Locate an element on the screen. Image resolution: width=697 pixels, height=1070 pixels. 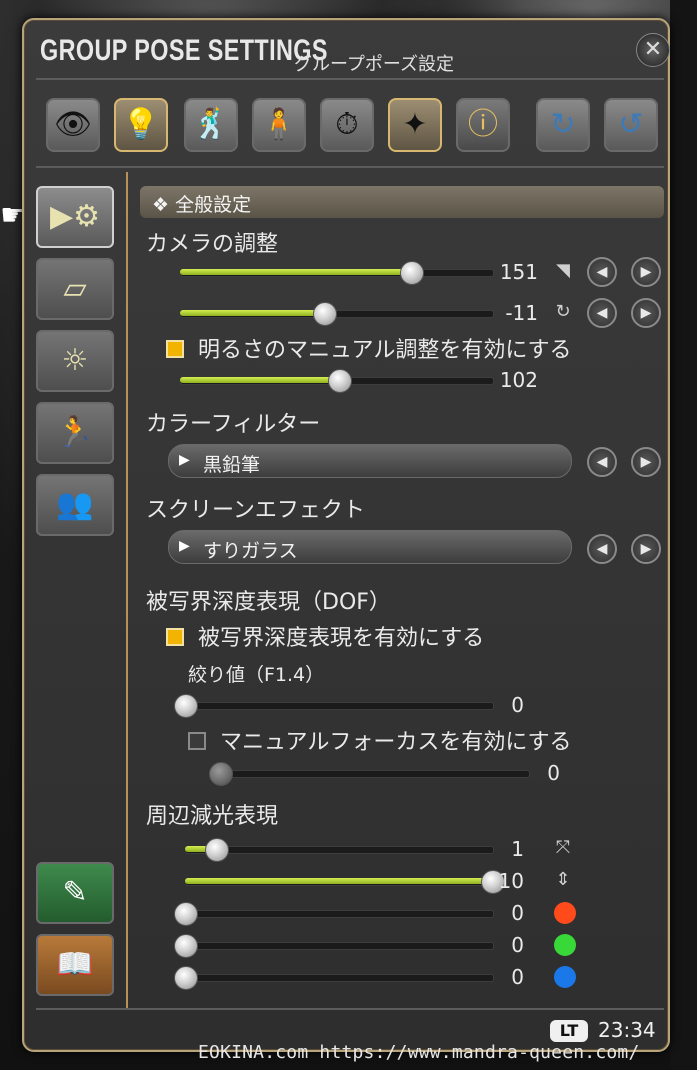
reset-rotate-icon: ↻ is located at coordinates (563, 124).